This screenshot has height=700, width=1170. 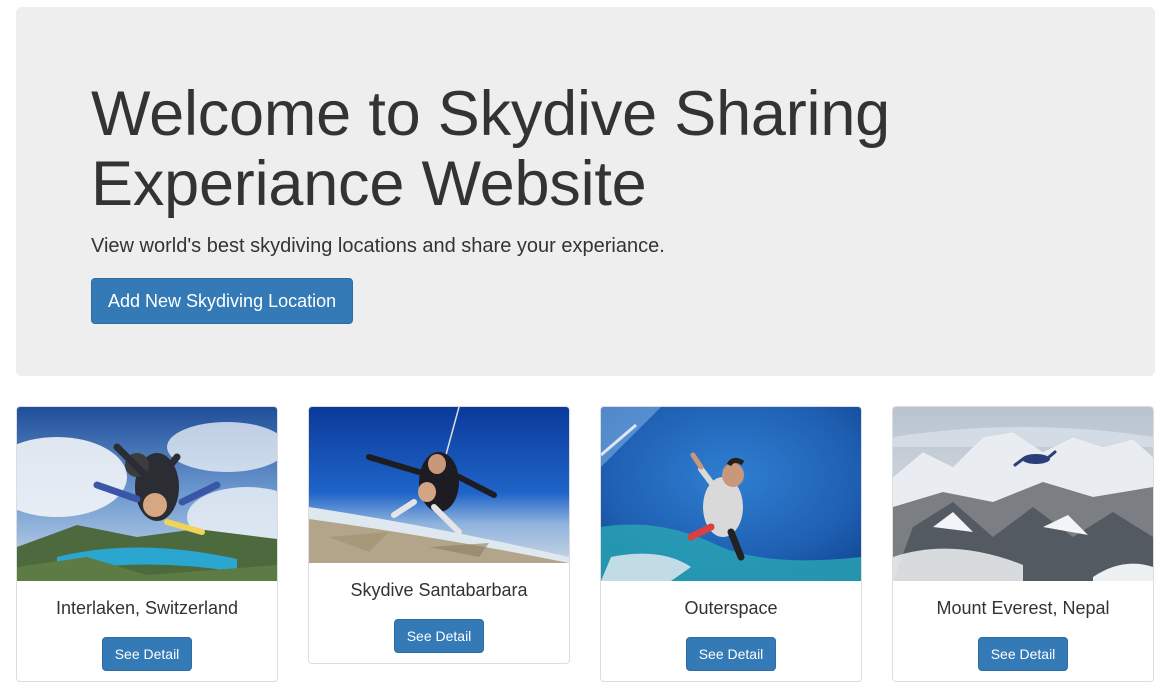 What do you see at coordinates (731, 608) in the screenshot?
I see `location-name: Outerspace` at bounding box center [731, 608].